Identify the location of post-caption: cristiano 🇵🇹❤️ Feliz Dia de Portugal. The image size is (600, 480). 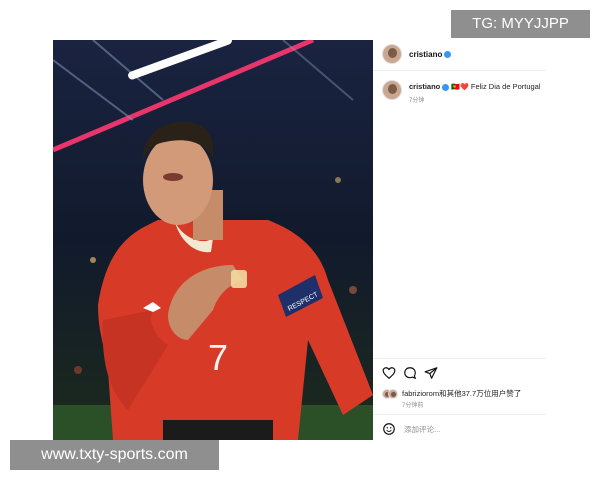
(475, 86).